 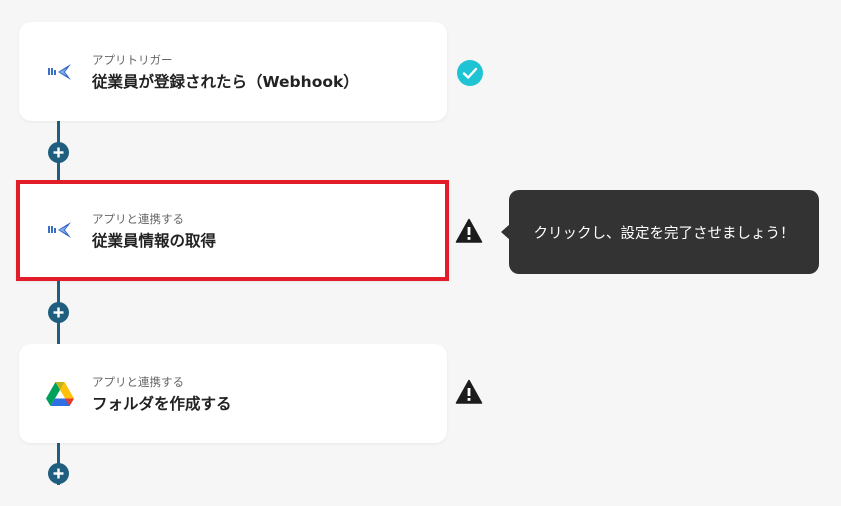 I want to click on setup-tooltip: クリックし、設定を完了させましょう！, so click(x=664, y=232).